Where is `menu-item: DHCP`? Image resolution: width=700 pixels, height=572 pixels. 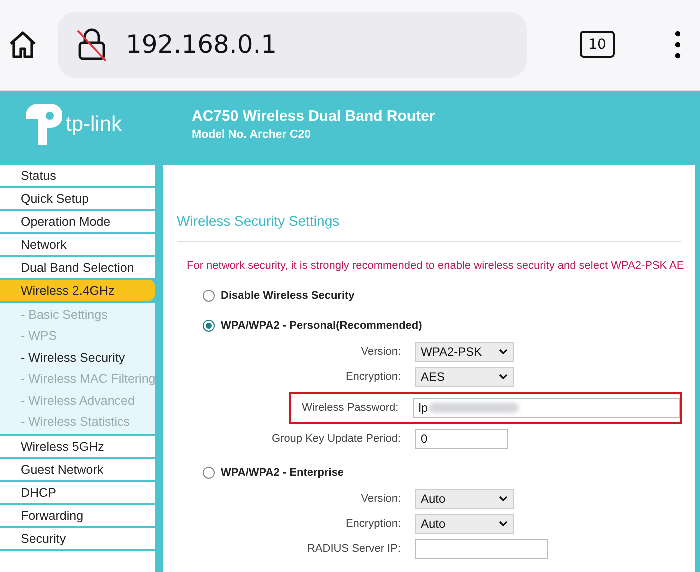 menu-item: DHCP is located at coordinates (77, 492).